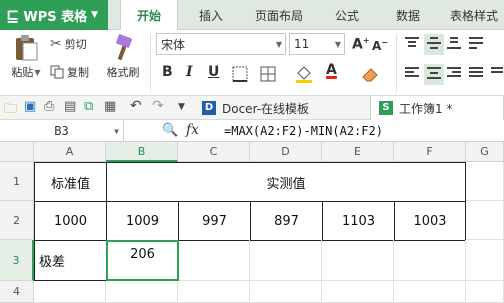  Describe the element at coordinates (70, 260) in the screenshot. I see `cell-a3: 极差` at that location.